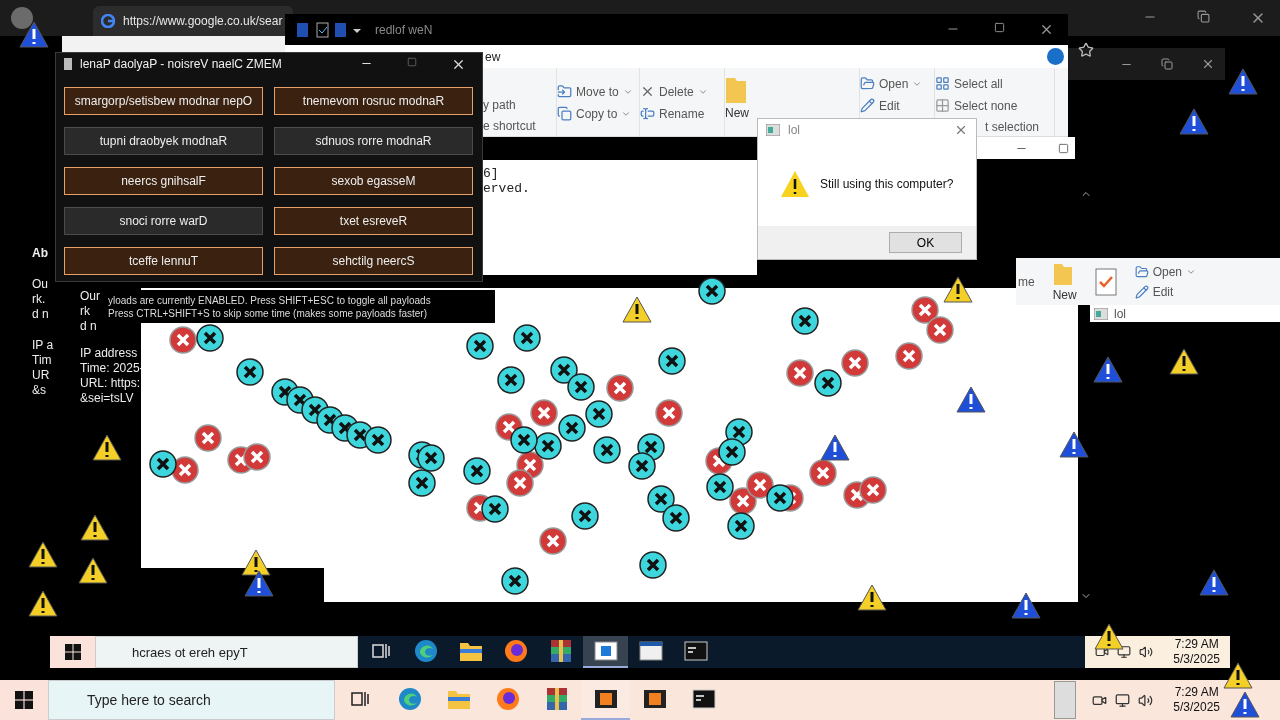  Describe the element at coordinates (1055, 56) in the screenshot. I see `help-icon` at that location.